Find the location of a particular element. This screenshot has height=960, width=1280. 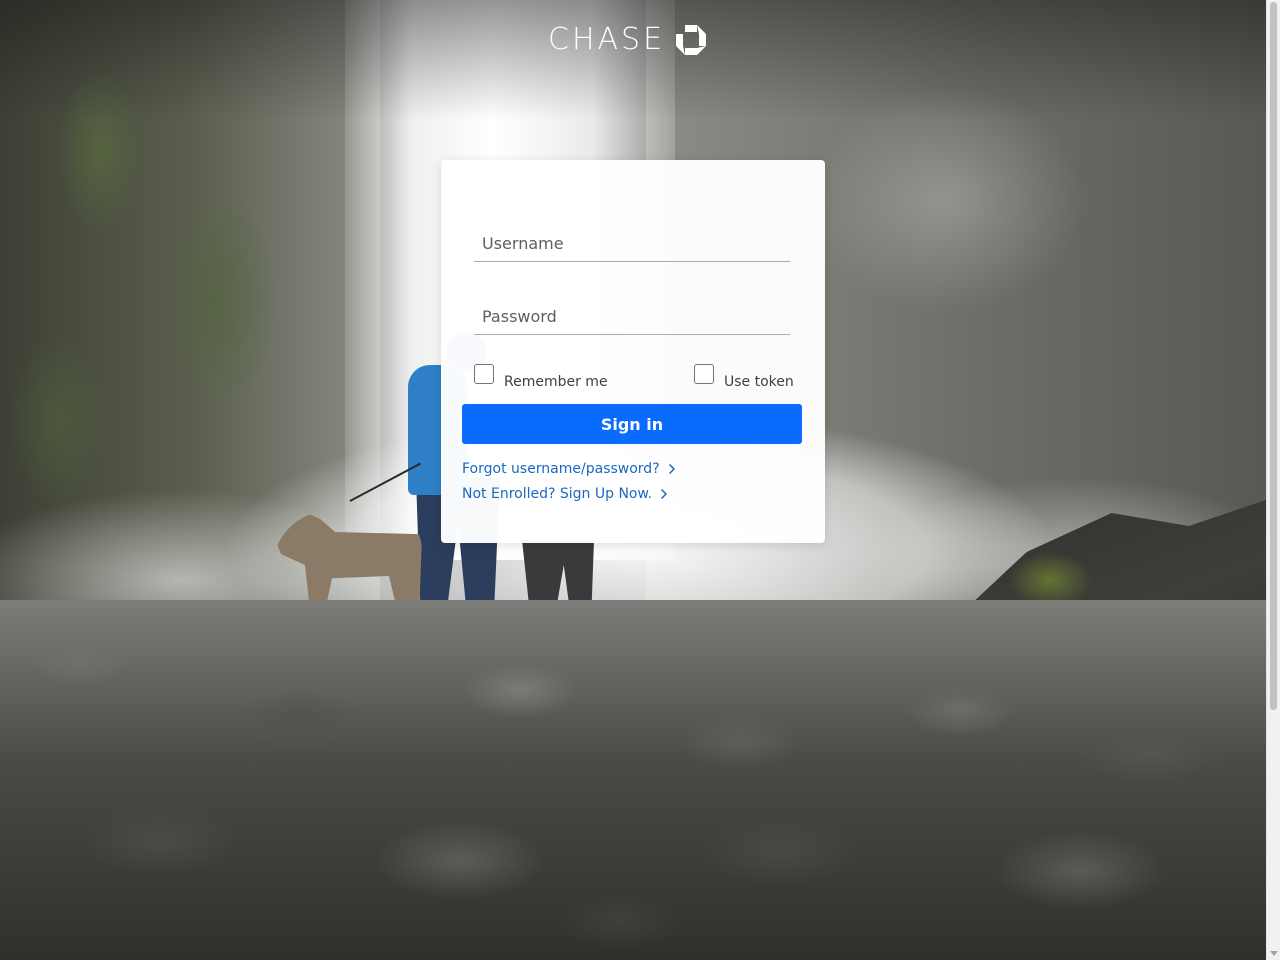

sign-in-button: Sign in is located at coordinates (632, 424).